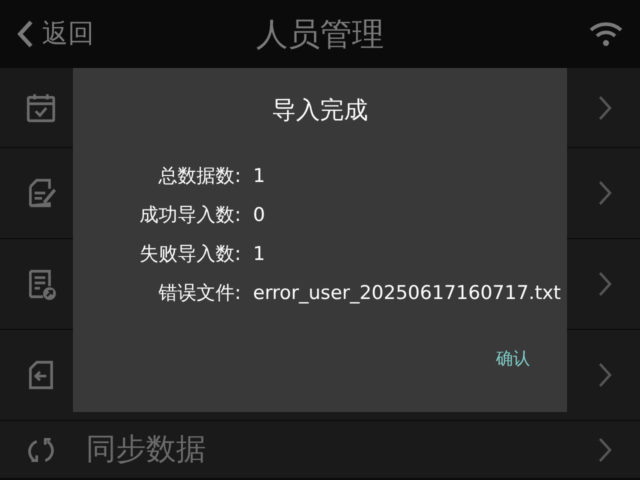  What do you see at coordinates (407, 293) in the screenshot?
I see `field-value: error_user_20250617160717.txt` at bounding box center [407, 293].